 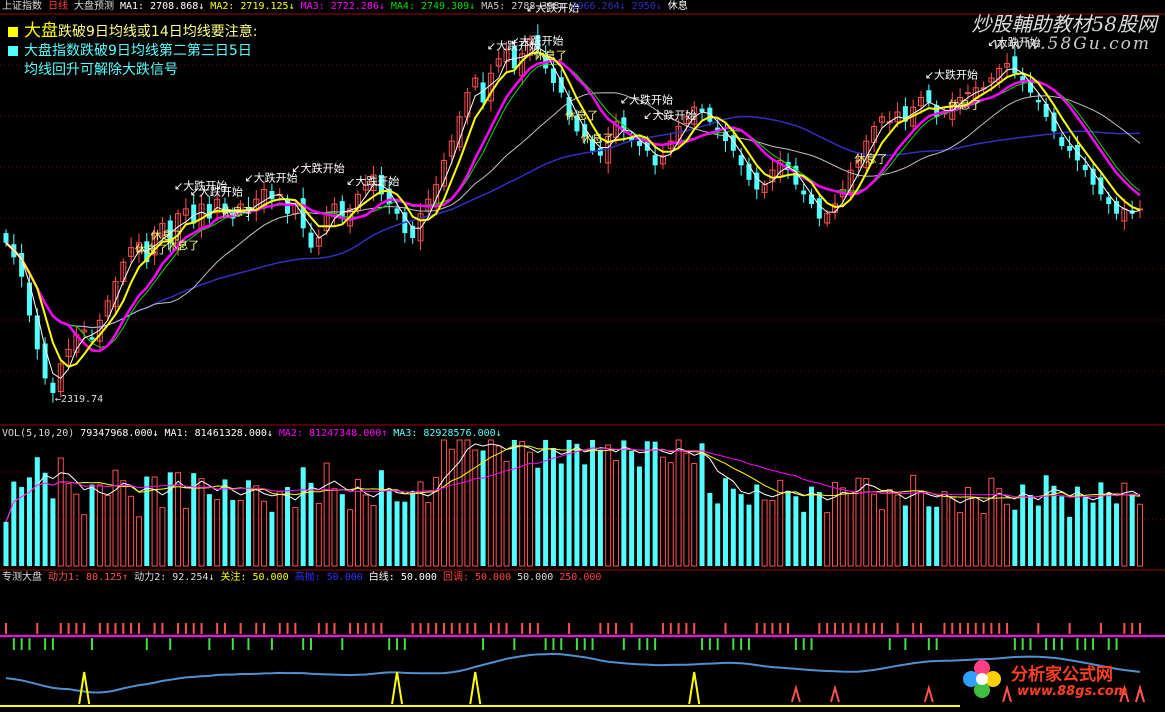 What do you see at coordinates (119, 433) in the screenshot?
I see `vol-value: 79347968.000↓` at bounding box center [119, 433].